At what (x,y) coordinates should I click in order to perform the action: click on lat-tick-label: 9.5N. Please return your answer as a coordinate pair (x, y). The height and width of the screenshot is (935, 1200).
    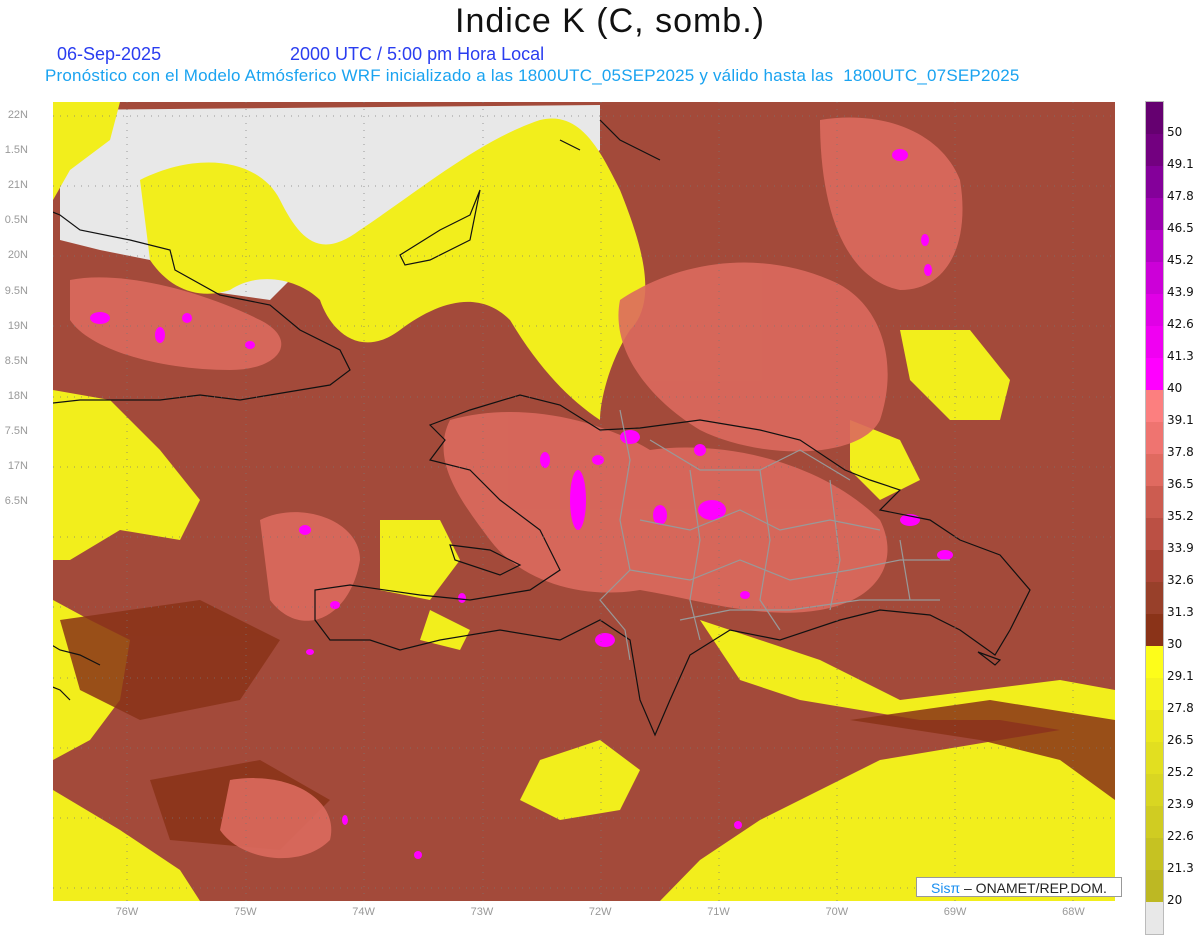
    Looking at the image, I should click on (16, 290).